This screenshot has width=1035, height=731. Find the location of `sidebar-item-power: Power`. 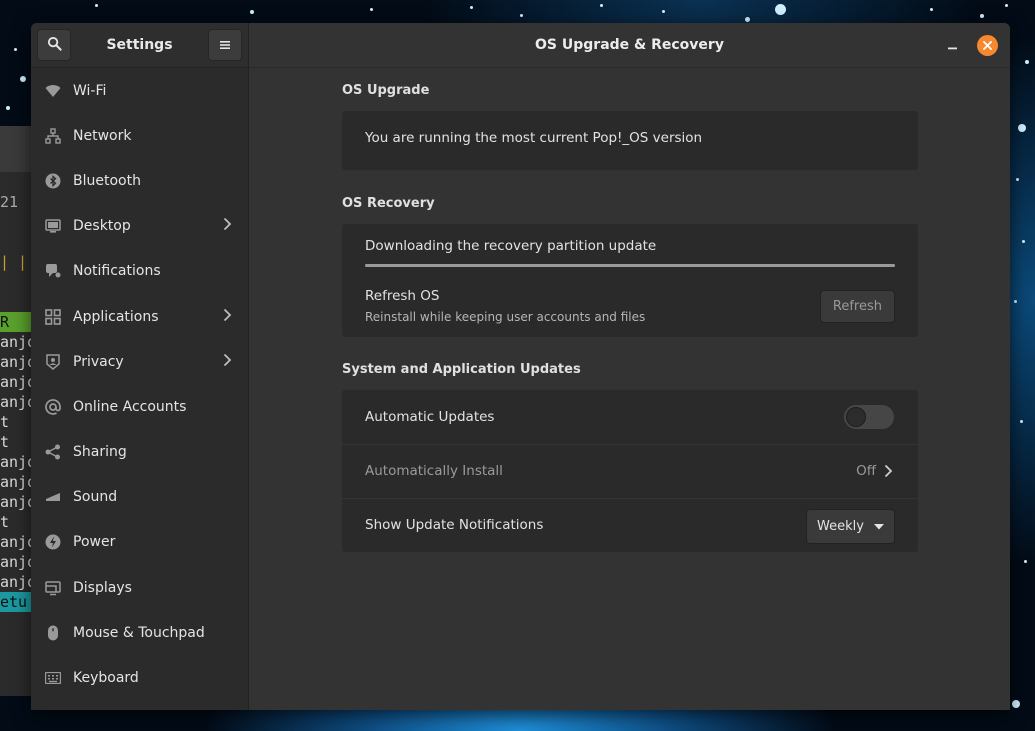

sidebar-item-power: Power is located at coordinates (139, 542).